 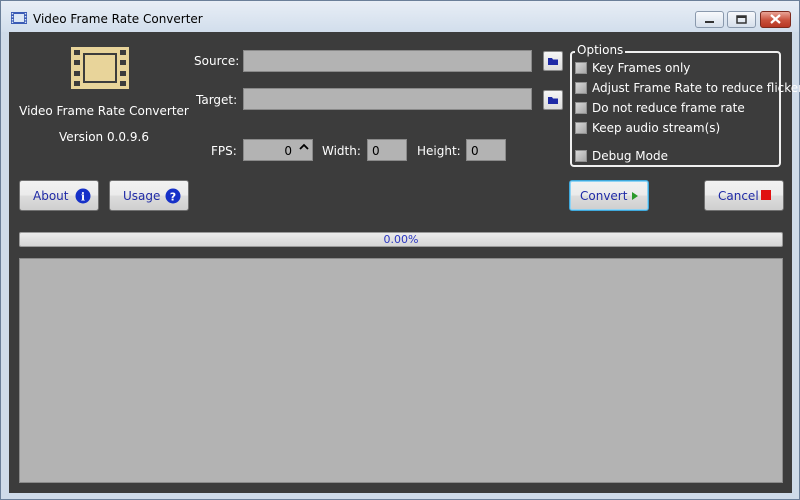 I want to click on source-browse-button, so click(x=553, y=61).